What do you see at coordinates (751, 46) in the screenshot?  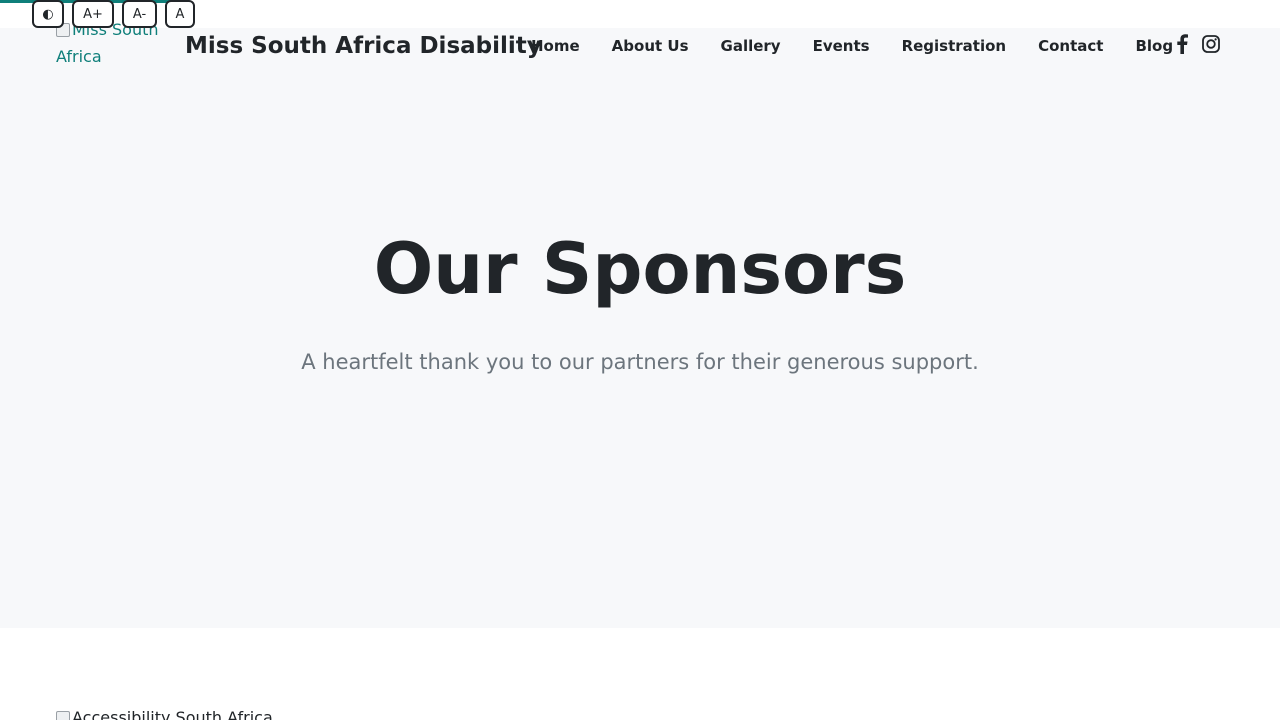 I see `nav-gallery: Gallery` at bounding box center [751, 46].